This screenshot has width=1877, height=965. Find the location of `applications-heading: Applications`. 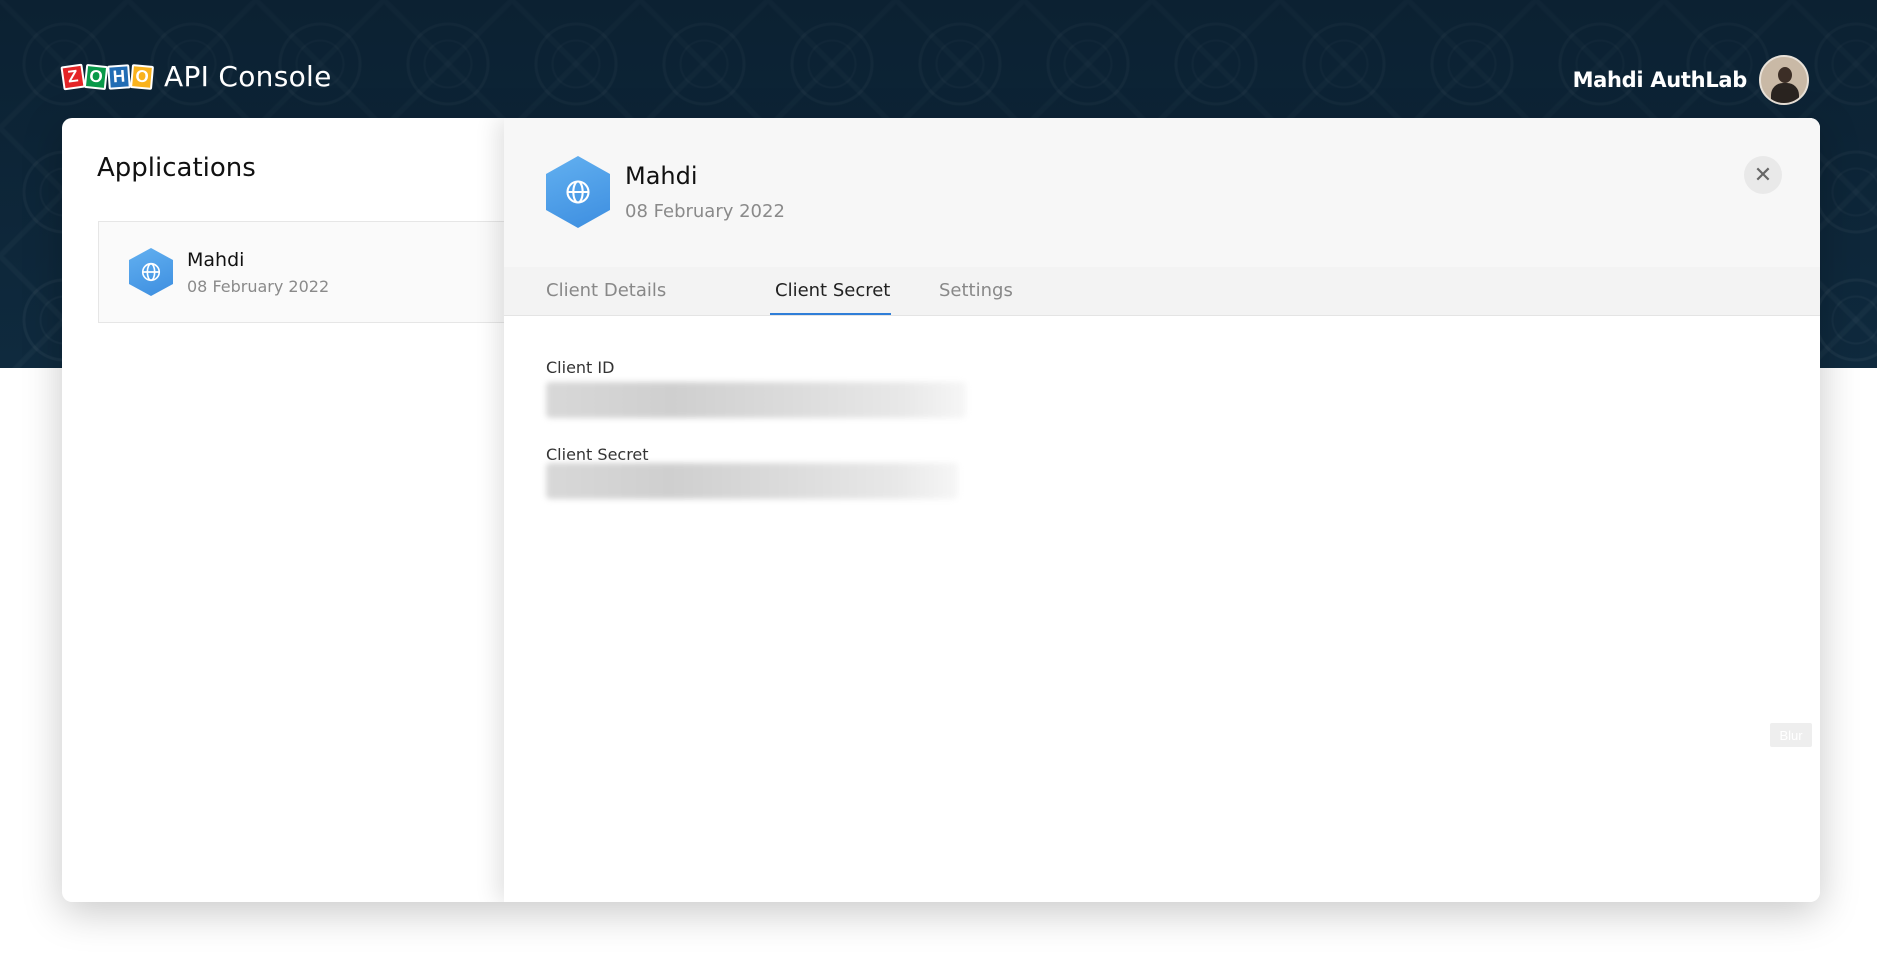

applications-heading: Applications is located at coordinates (176, 168).